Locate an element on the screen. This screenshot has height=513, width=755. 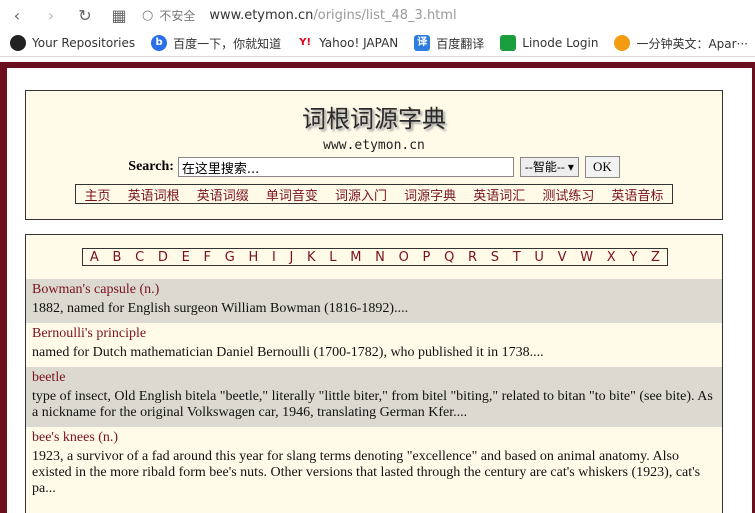
menu-item-roots: 英语词根 is located at coordinates (154, 194).